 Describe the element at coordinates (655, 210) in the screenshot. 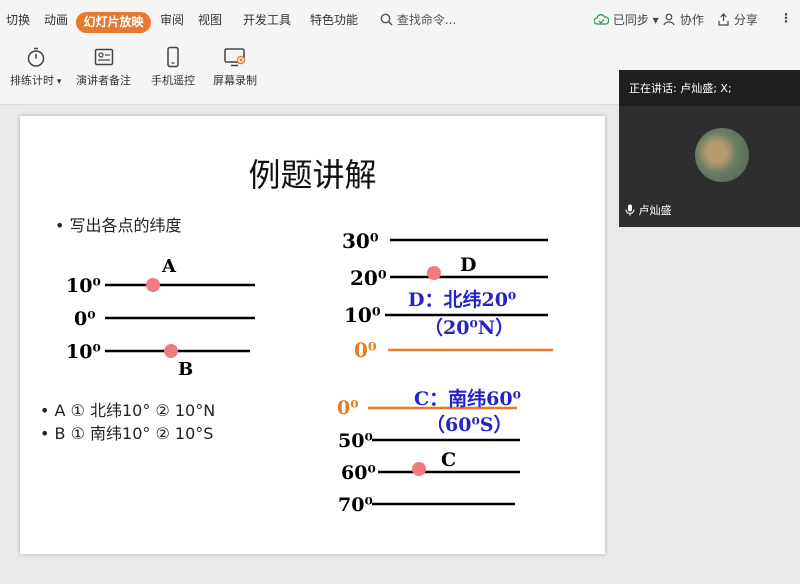

I see `participant-name: 卢灿盛` at that location.